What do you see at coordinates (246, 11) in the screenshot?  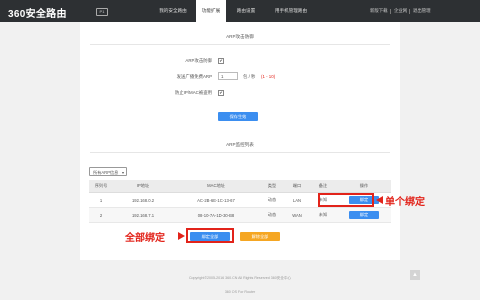 I see `tab-router-settings: 路由设置` at bounding box center [246, 11].